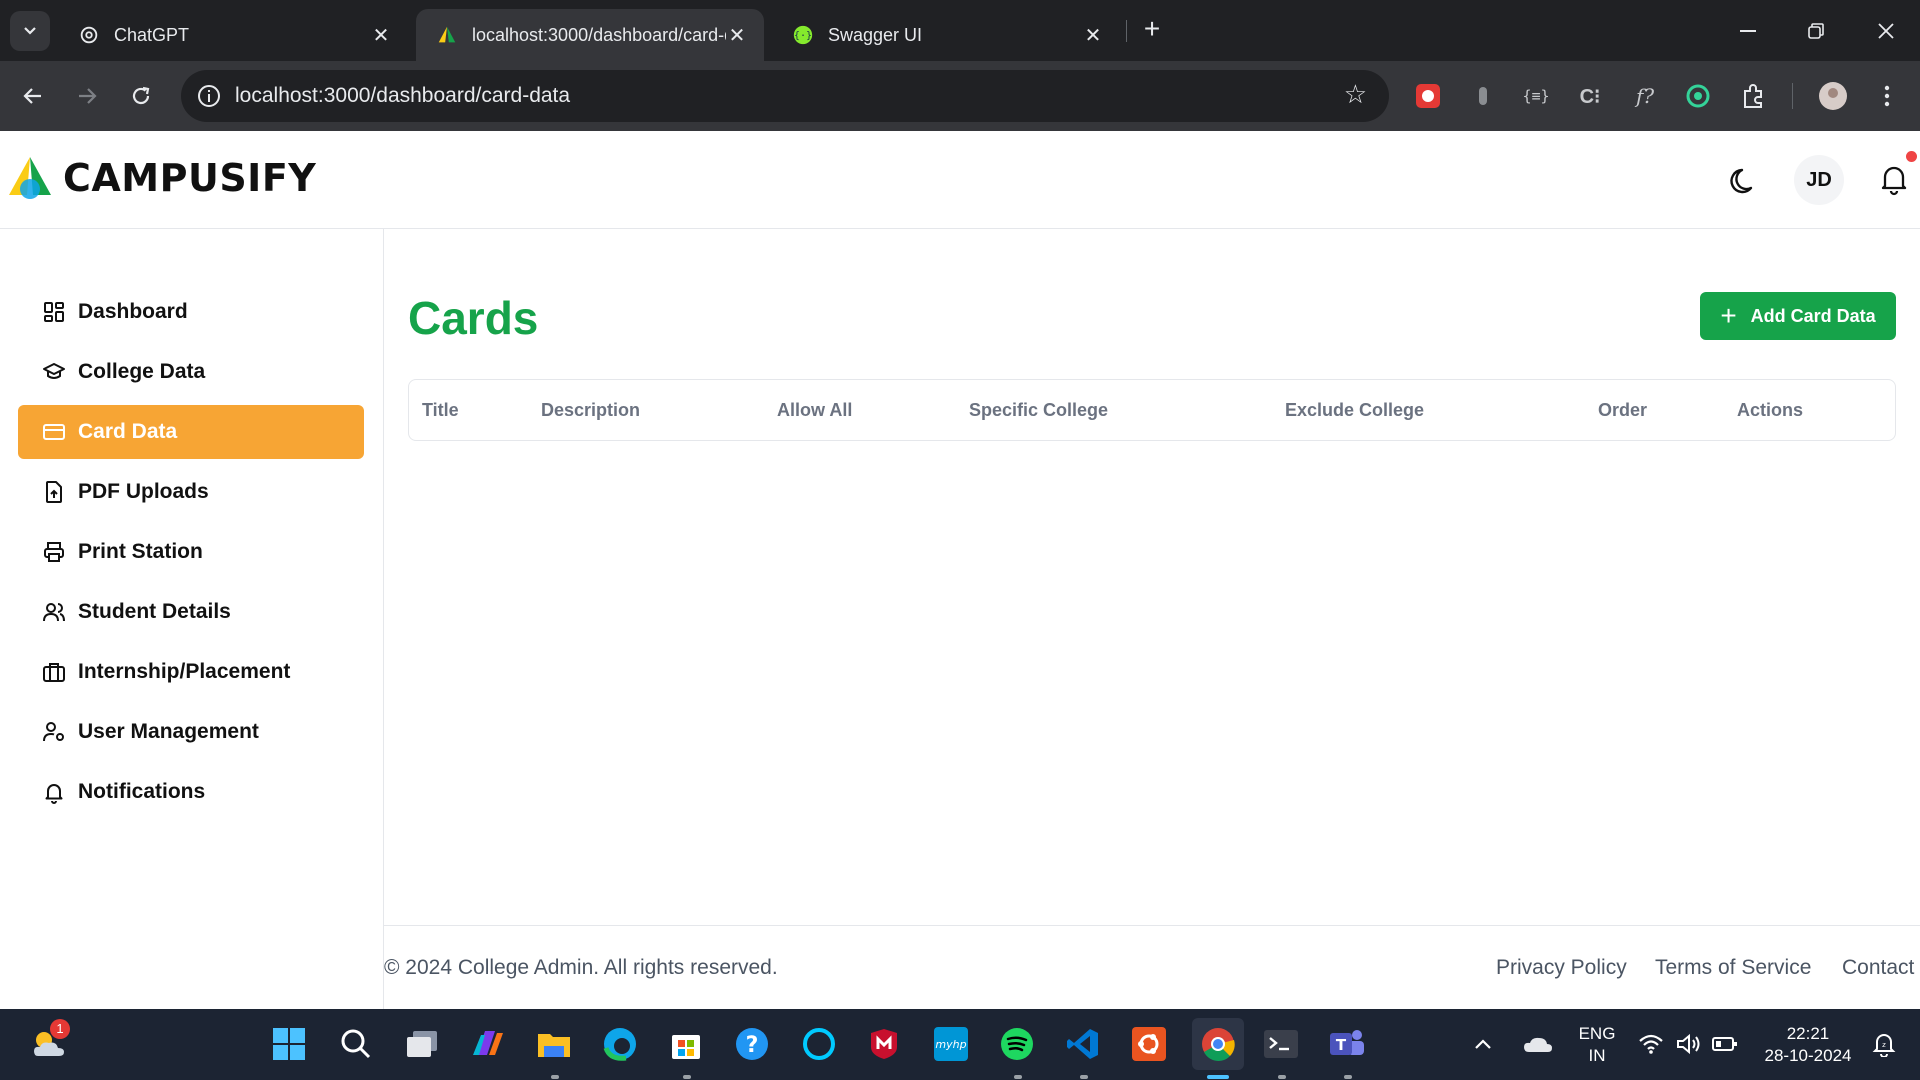 The height and width of the screenshot is (1080, 1920). What do you see at coordinates (191, 732) in the screenshot?
I see `sidebar-item-user-management: User Management` at bounding box center [191, 732].